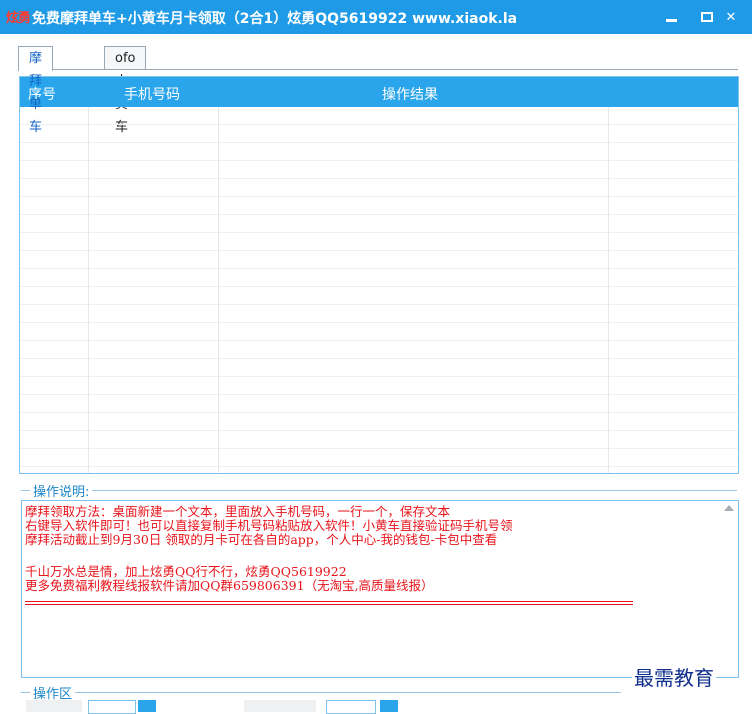 The height and width of the screenshot is (714, 752). Describe the element at coordinates (671, 17) in the screenshot. I see `minimize-button` at that location.